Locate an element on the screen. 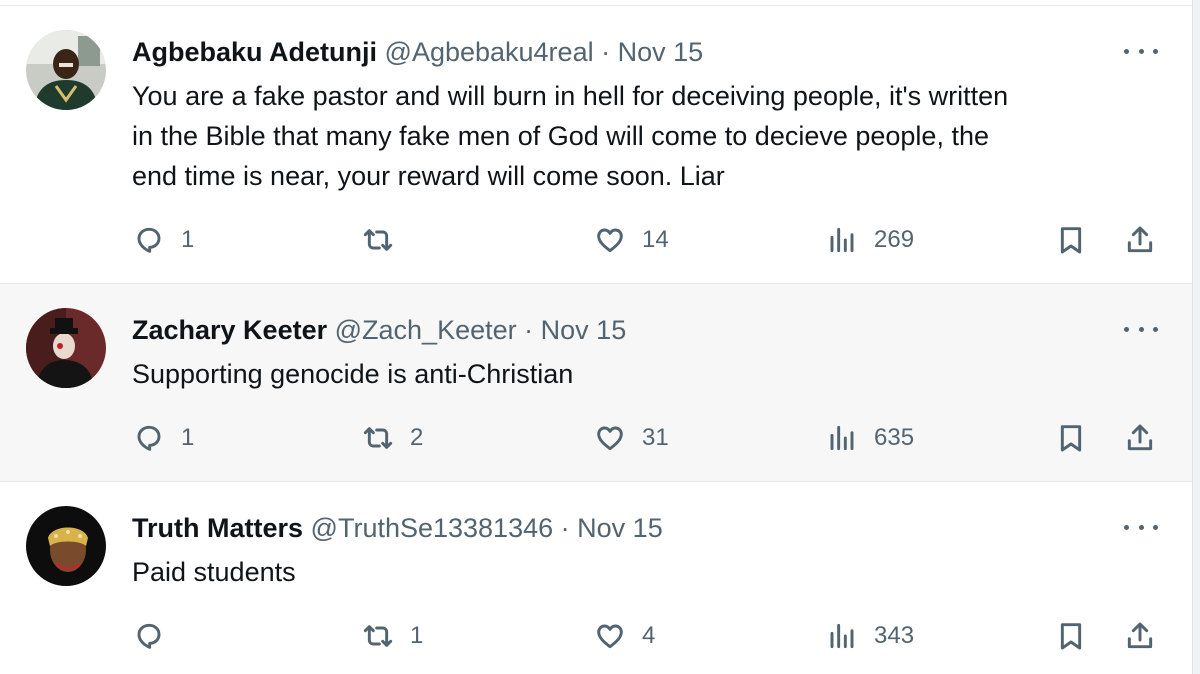  like-count: 31 is located at coordinates (655, 437).